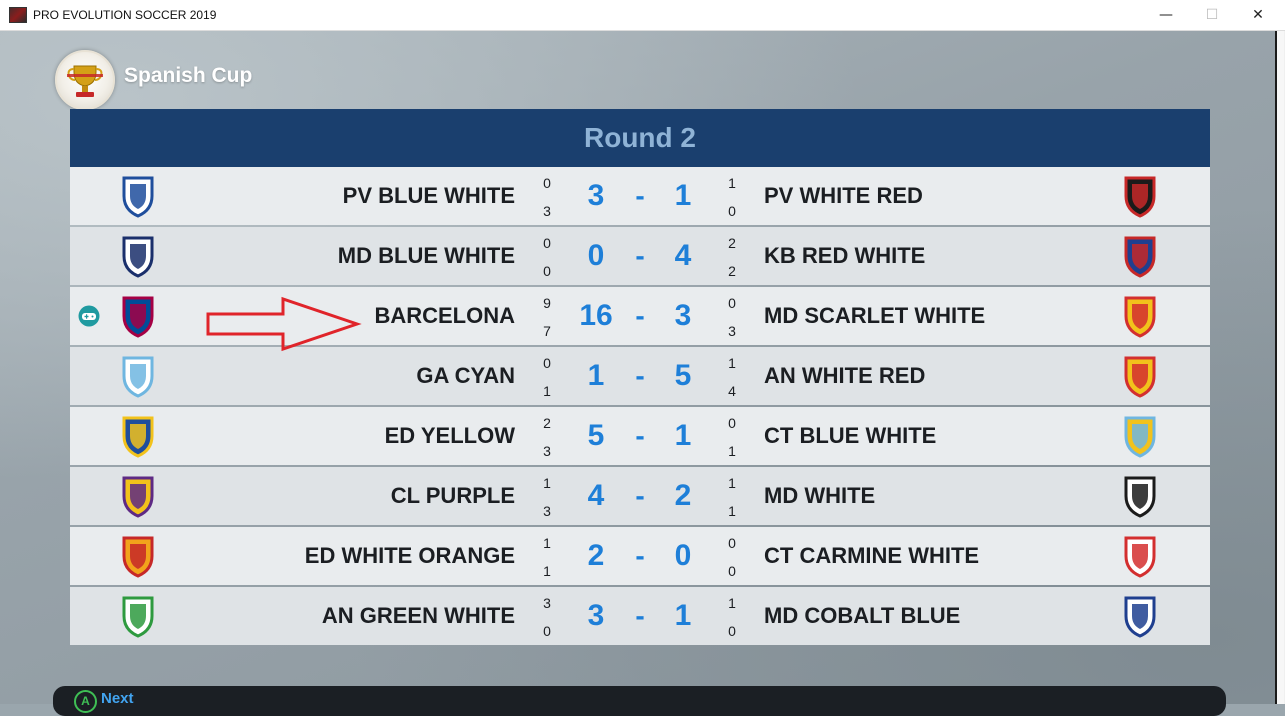 The height and width of the screenshot is (716, 1285). What do you see at coordinates (138, 196) in the screenshot?
I see `pv-blue-white-crest-icon` at bounding box center [138, 196].